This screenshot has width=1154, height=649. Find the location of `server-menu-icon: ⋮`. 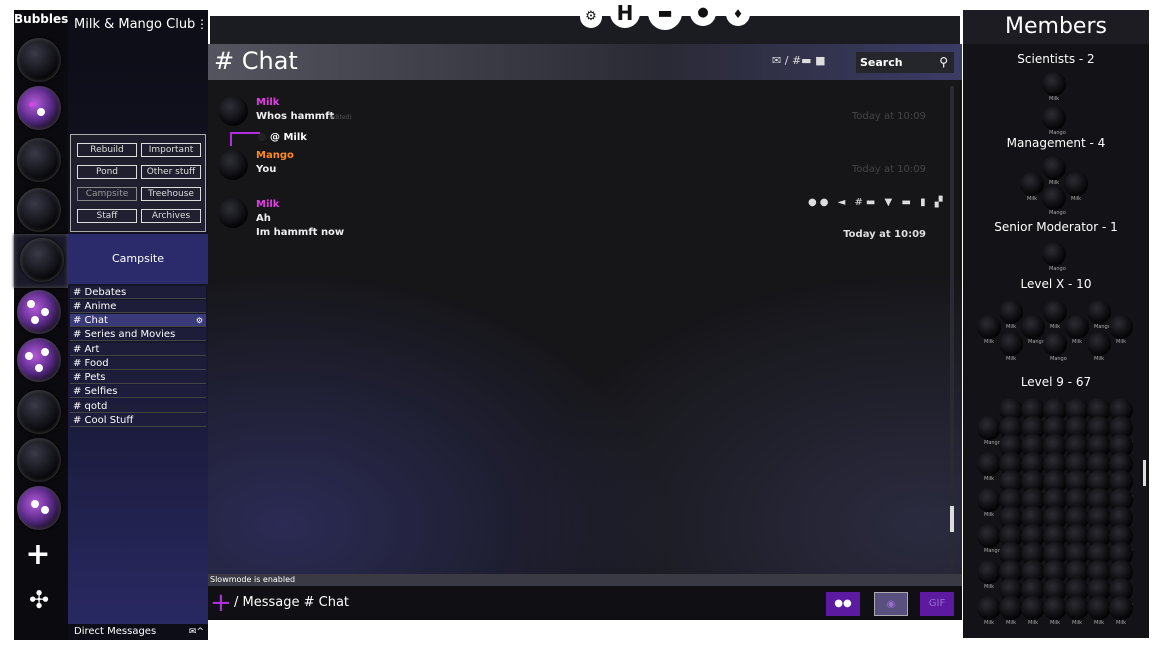

server-menu-icon: ⋮ is located at coordinates (202, 24).